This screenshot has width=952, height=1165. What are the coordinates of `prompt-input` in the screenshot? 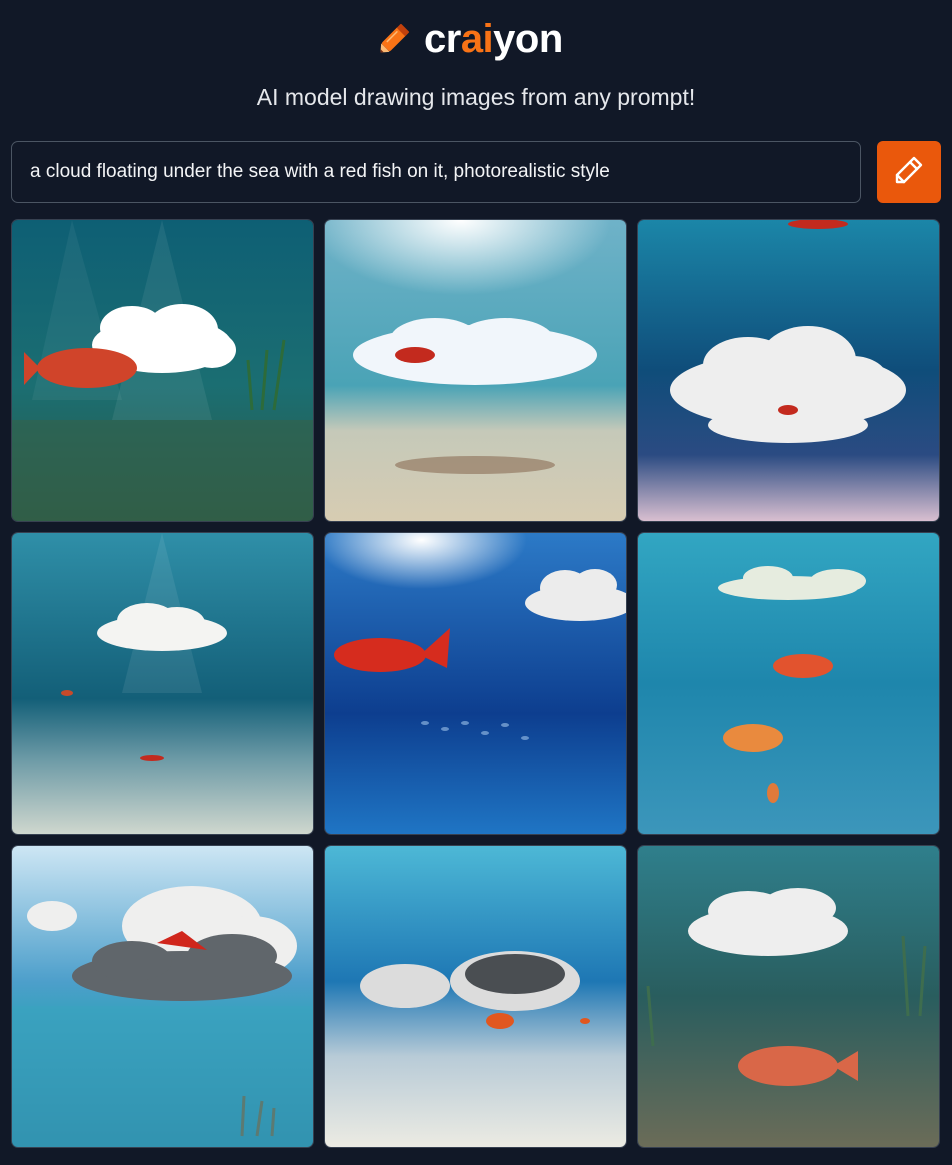 It's located at (440, 172).